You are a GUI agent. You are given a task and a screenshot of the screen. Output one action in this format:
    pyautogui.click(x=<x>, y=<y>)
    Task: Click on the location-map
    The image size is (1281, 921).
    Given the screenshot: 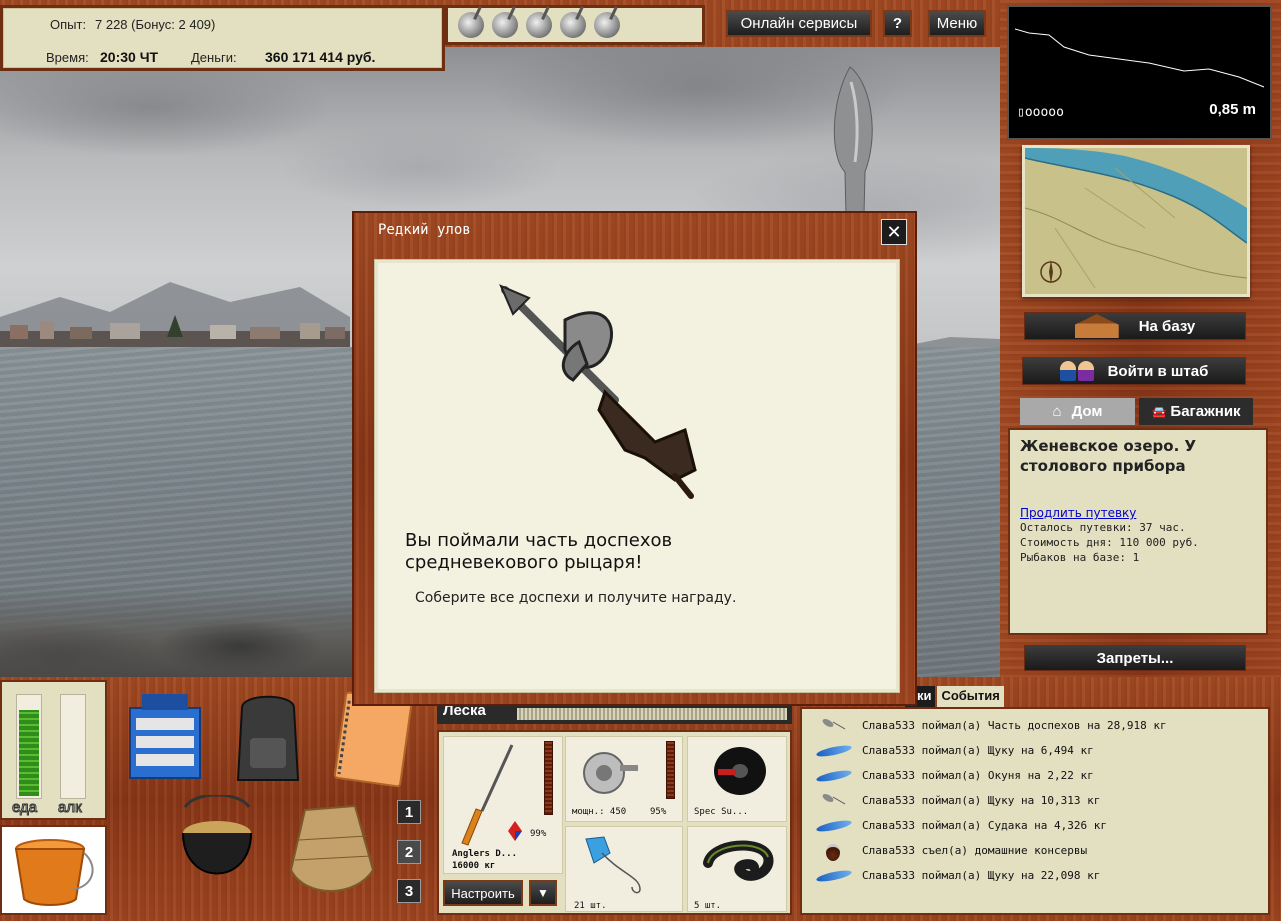 What is the action you would take?
    pyautogui.click(x=1136, y=221)
    